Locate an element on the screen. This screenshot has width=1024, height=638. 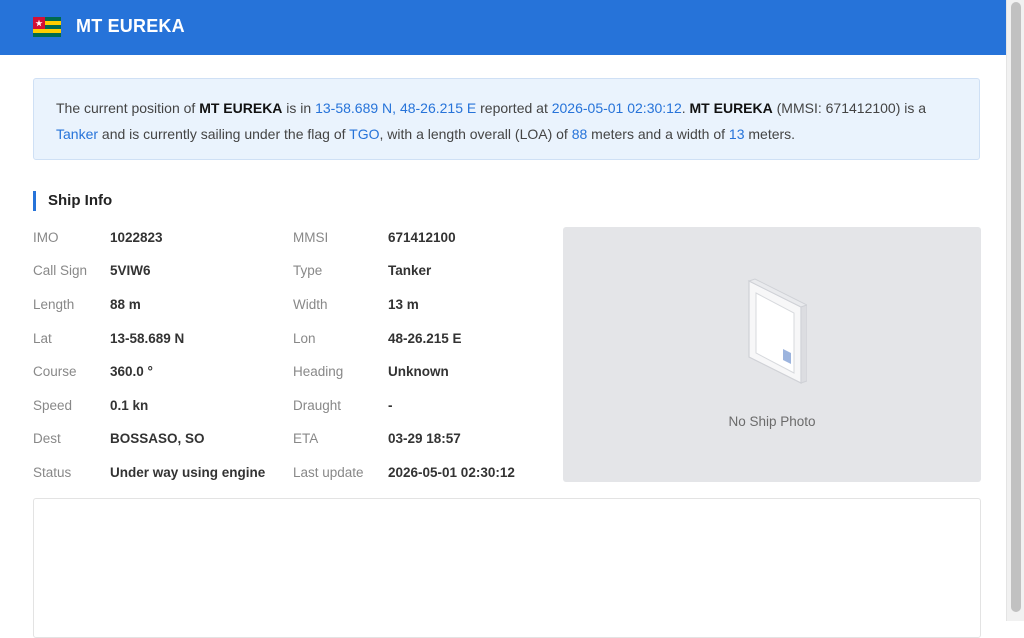
summary-length: 88 is located at coordinates (579, 134).